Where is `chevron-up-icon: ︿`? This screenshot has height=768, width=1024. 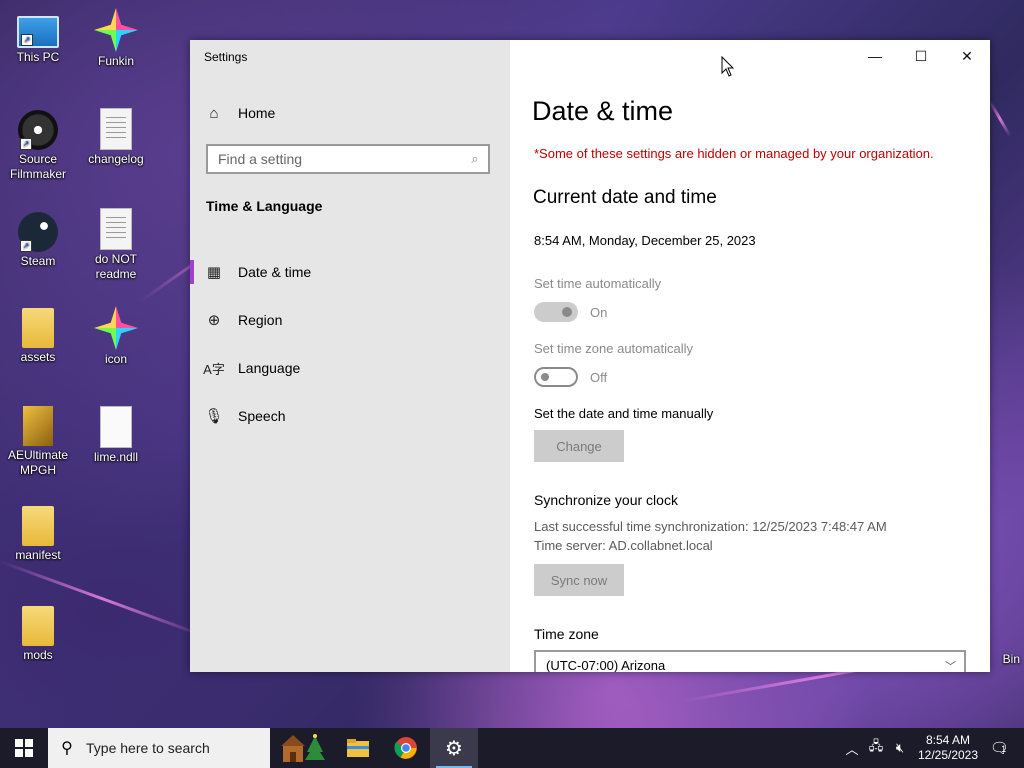
chevron-up-icon: ︿ is located at coordinates (852, 748).